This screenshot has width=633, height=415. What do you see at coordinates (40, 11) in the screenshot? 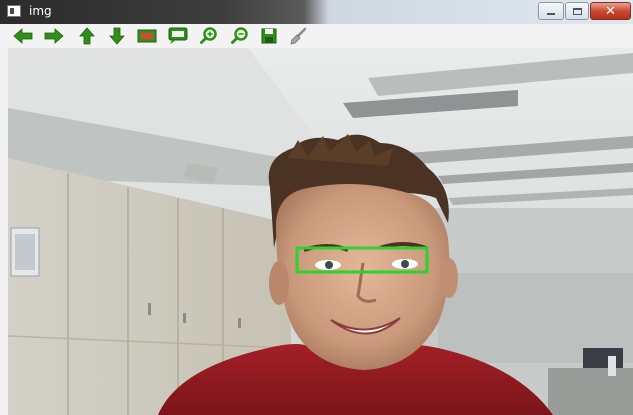
I see `window-title: img` at bounding box center [40, 11].